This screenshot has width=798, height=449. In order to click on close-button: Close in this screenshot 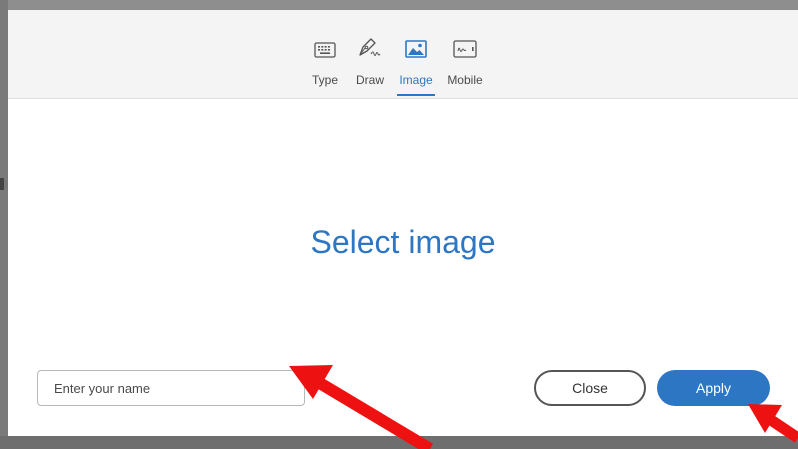, I will do `click(590, 388)`.